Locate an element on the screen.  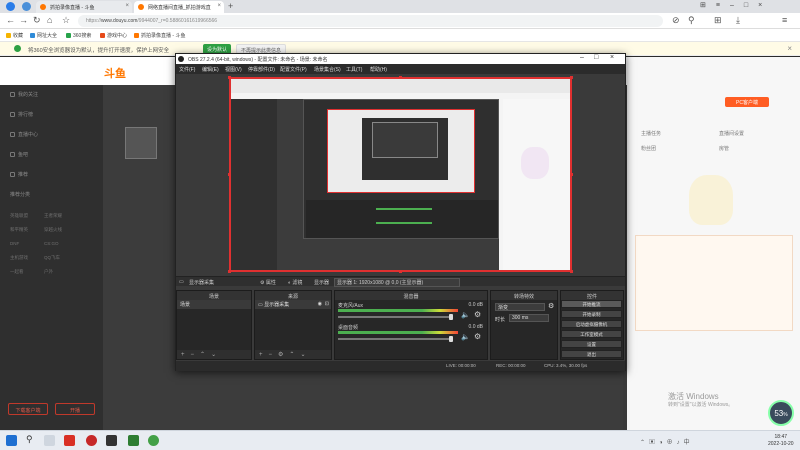
menu-help: 帮助(H) is located at coordinates (378, 69).